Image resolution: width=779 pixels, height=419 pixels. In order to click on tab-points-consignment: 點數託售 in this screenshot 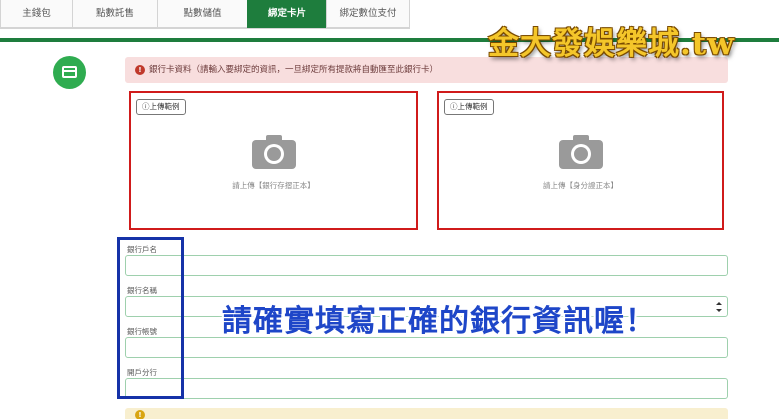, I will do `click(114, 14)`.